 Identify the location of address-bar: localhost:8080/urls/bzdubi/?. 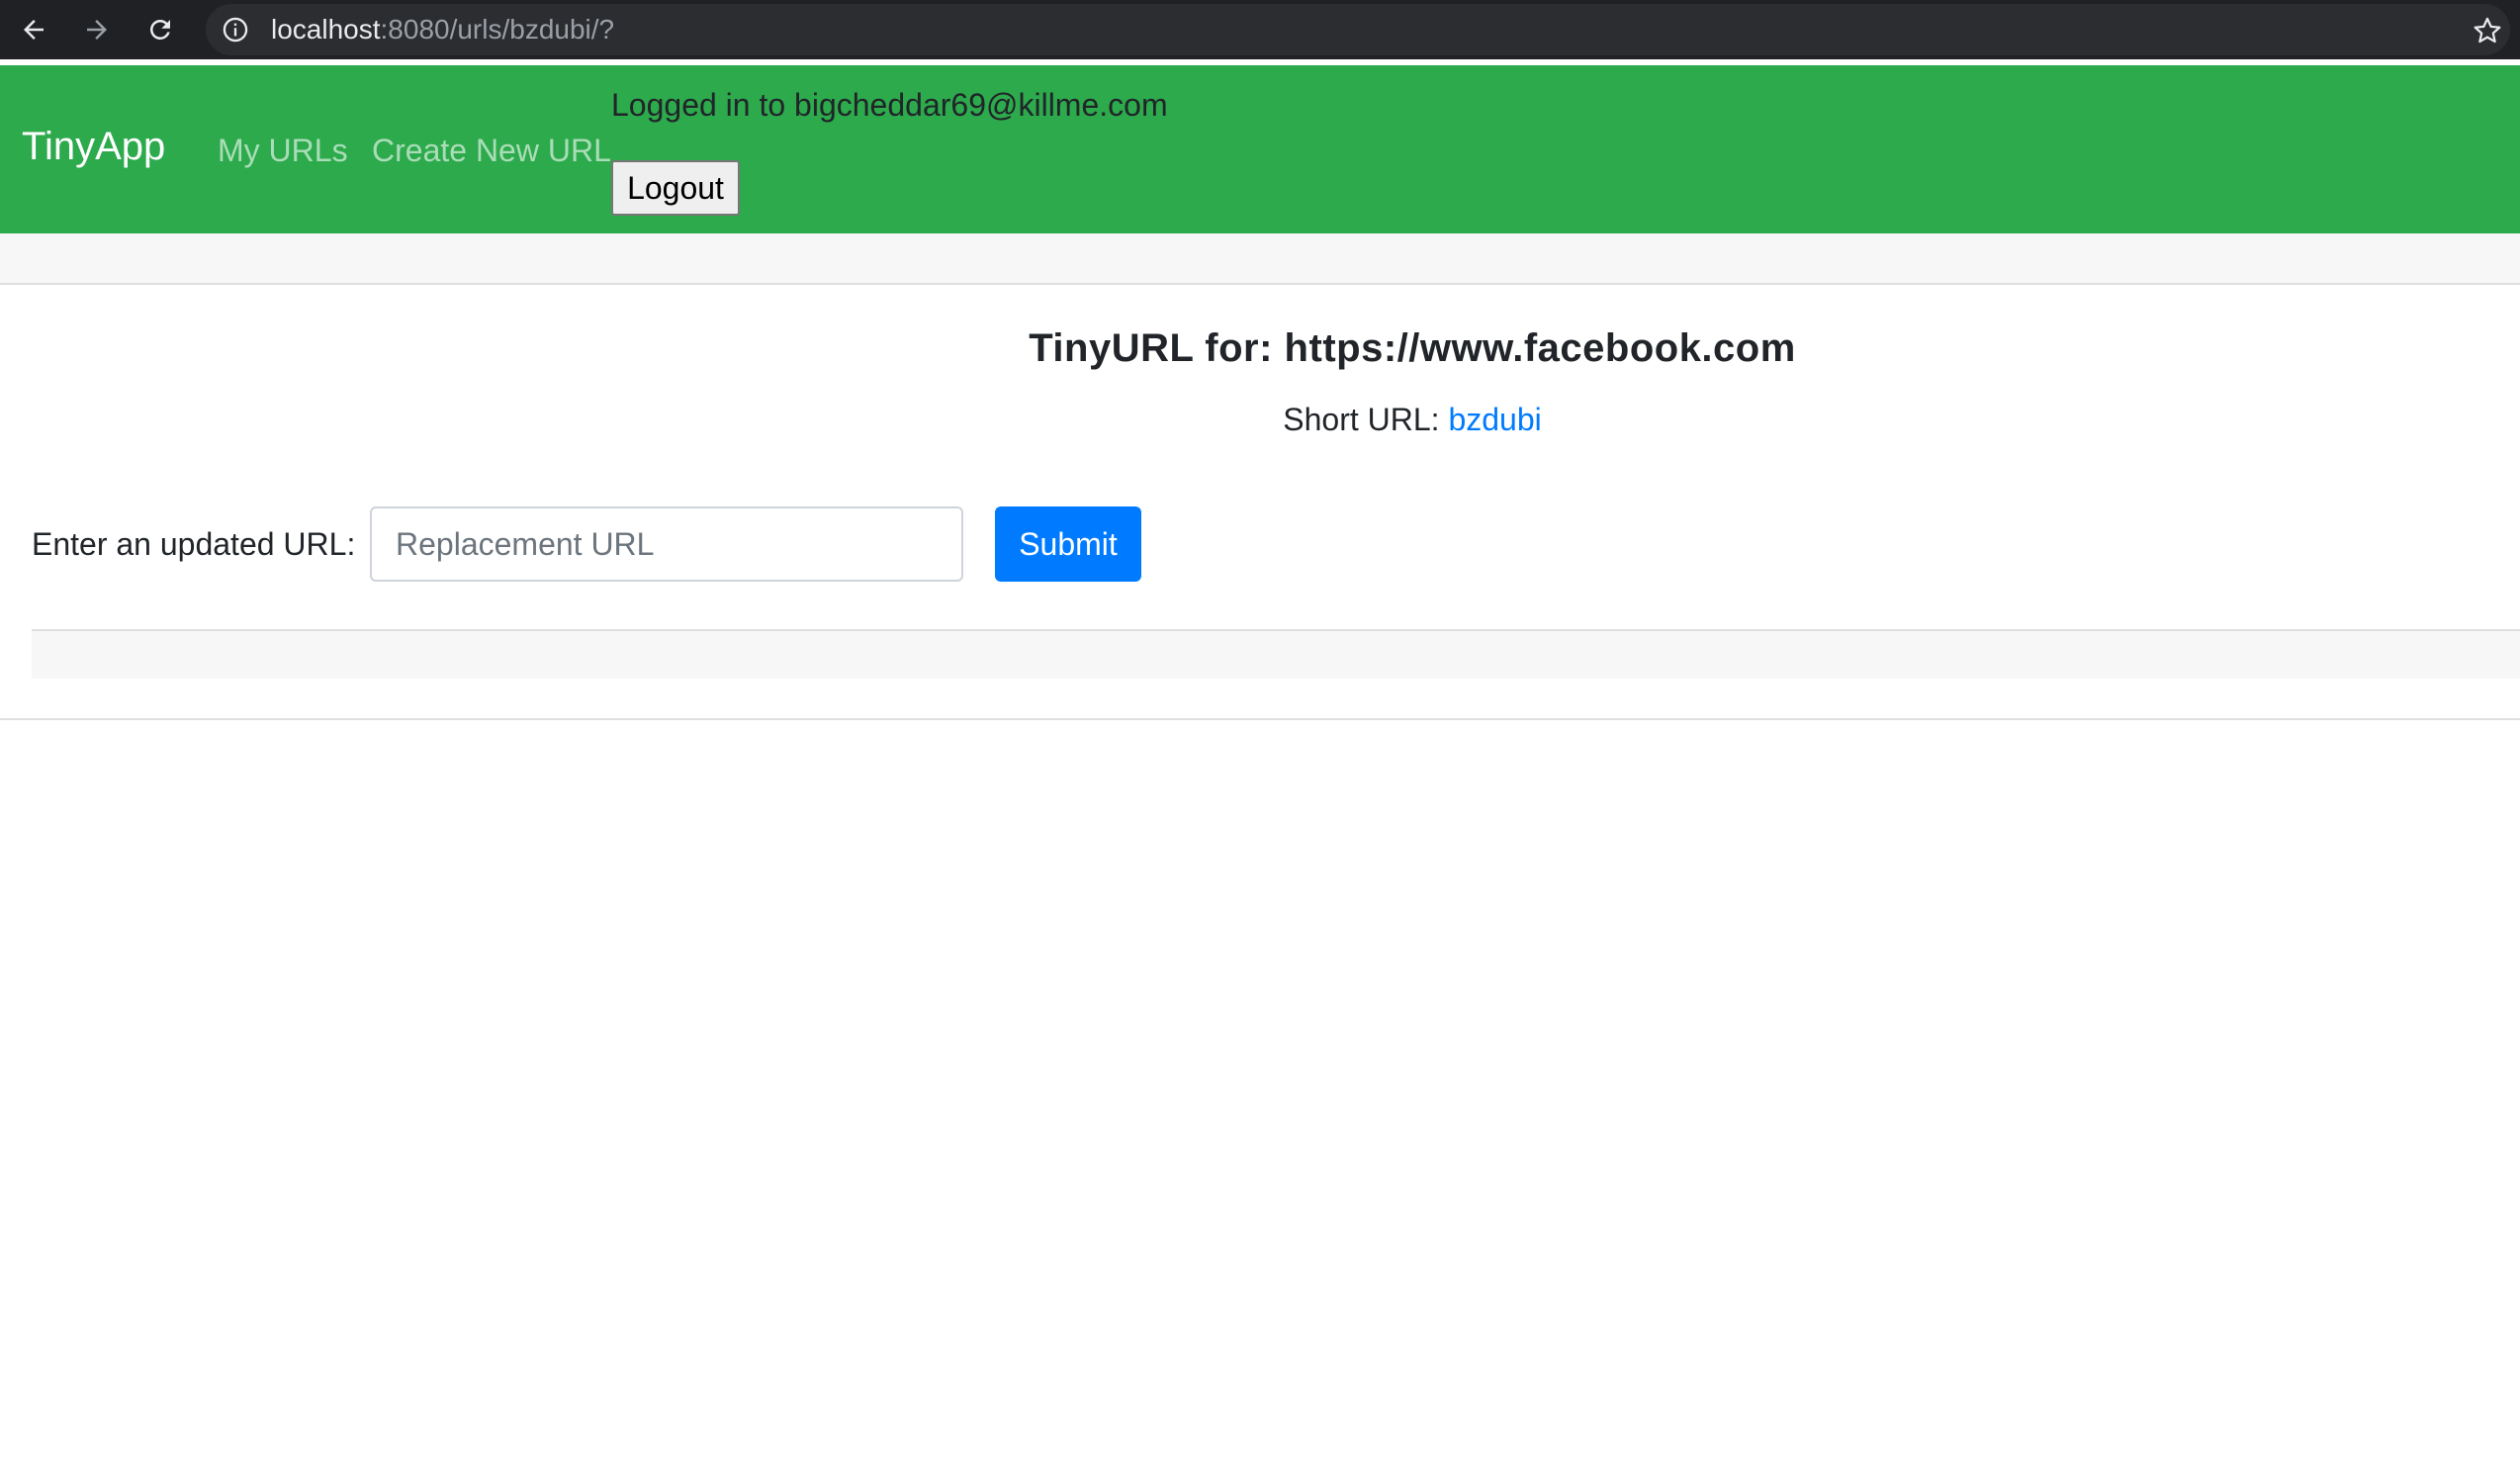
(1358, 29).